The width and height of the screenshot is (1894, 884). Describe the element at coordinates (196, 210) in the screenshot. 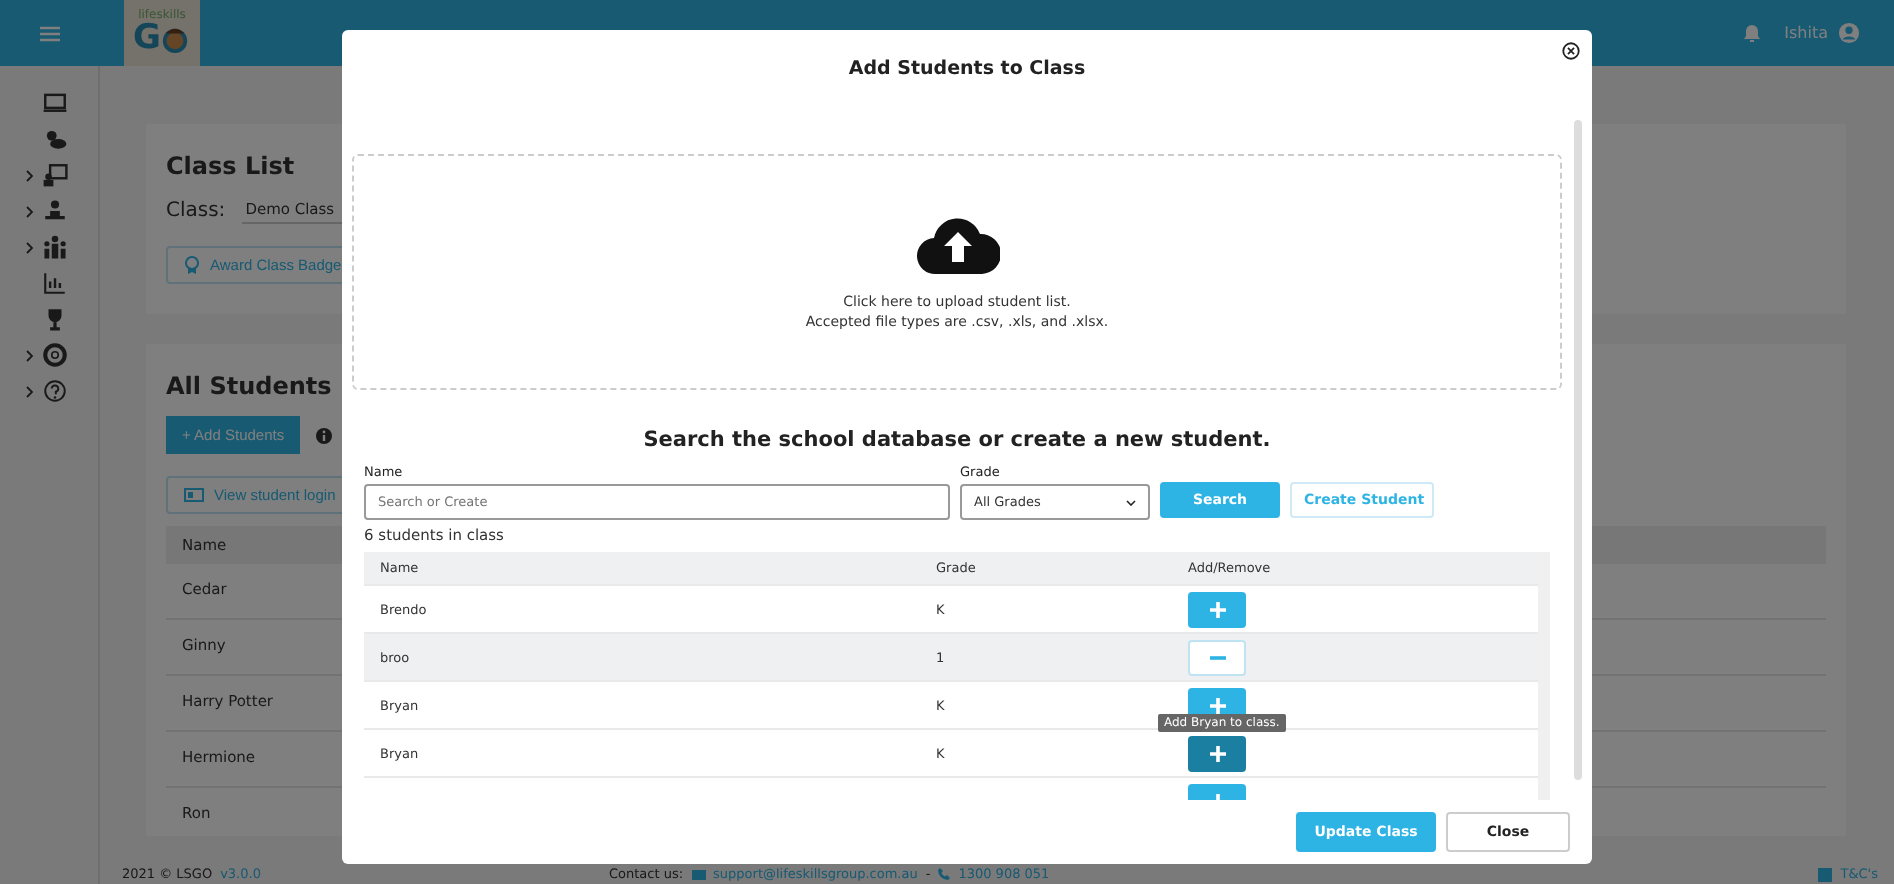

I see `class-label: Class:` at that location.